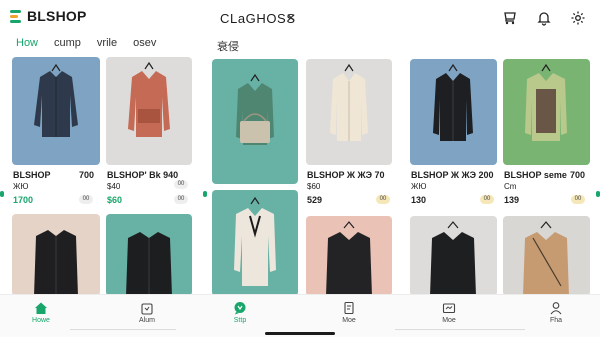 Image resolution: width=600 pixels, height=337 pixels. Describe the element at coordinates (240, 308) in the screenshot. I see `chat-icon` at that location.